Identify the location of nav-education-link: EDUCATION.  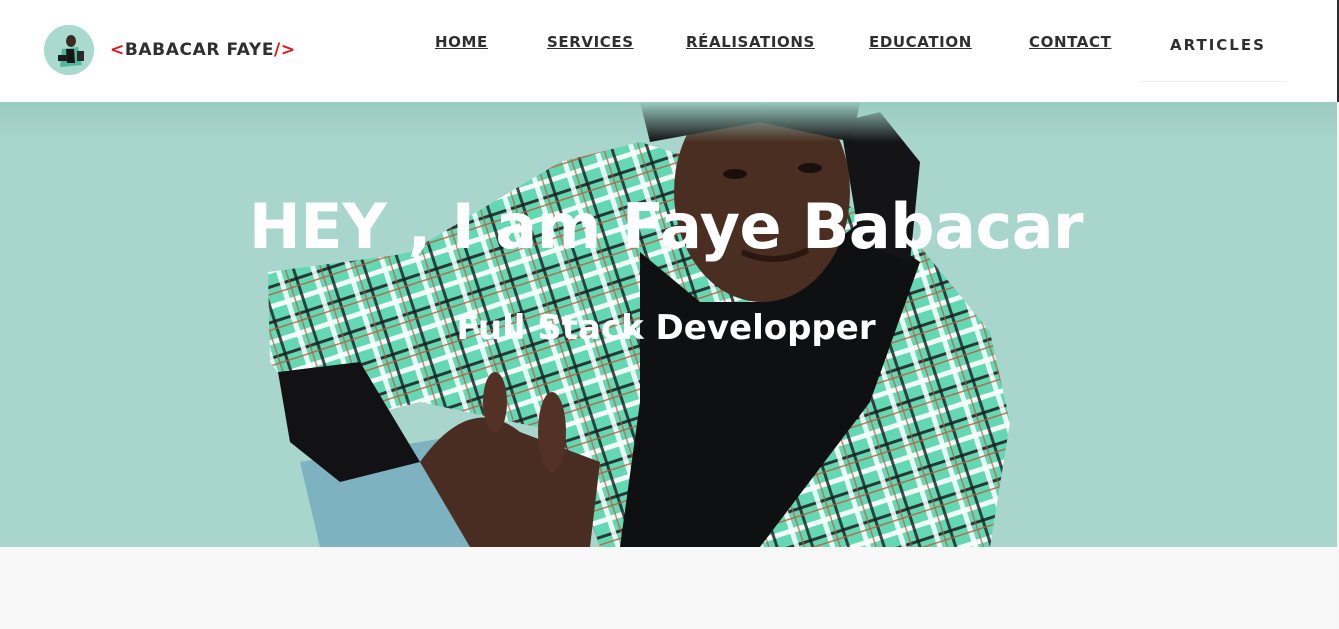
(920, 42).